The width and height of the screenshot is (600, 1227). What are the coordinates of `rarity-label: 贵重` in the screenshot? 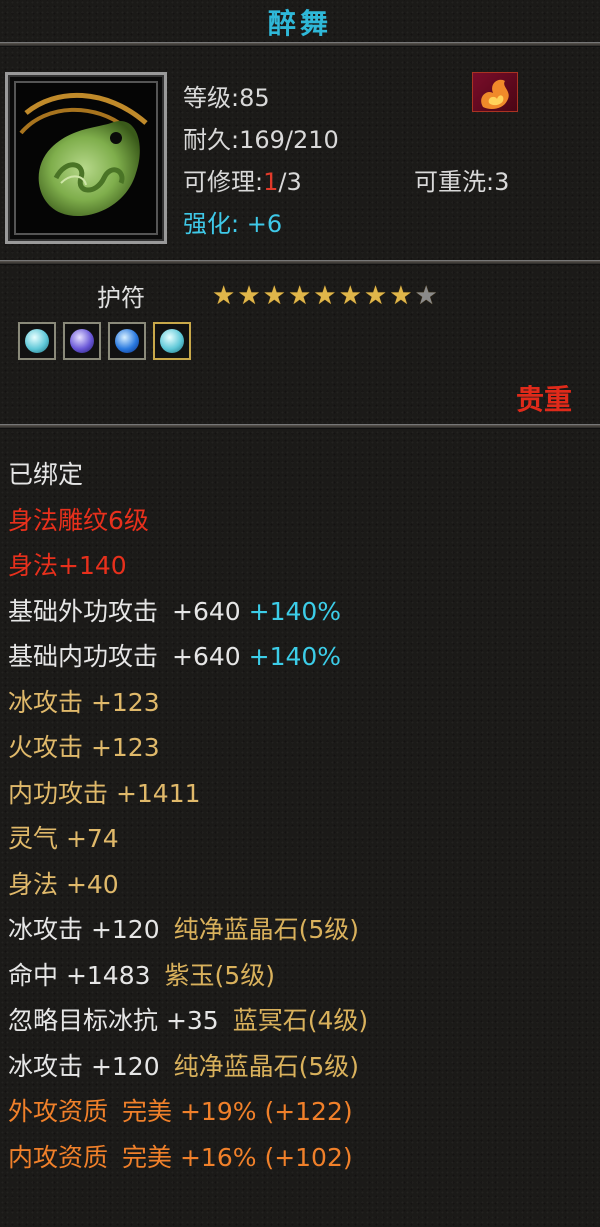 It's located at (543, 399).